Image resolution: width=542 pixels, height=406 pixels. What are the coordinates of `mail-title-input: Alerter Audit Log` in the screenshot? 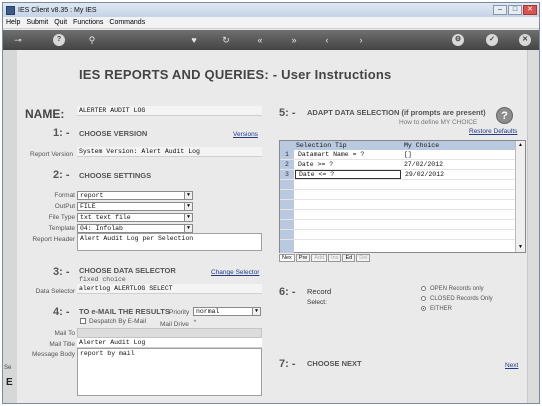 It's located at (169, 343).